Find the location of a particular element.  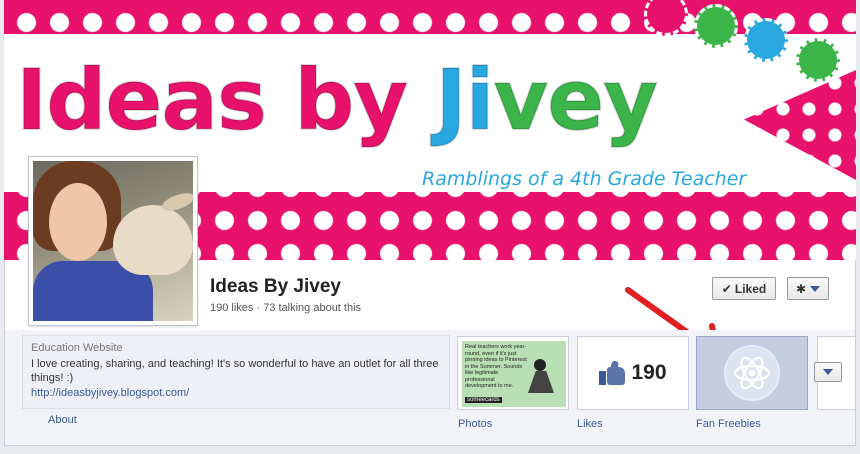

atom-icon is located at coordinates (752, 373).